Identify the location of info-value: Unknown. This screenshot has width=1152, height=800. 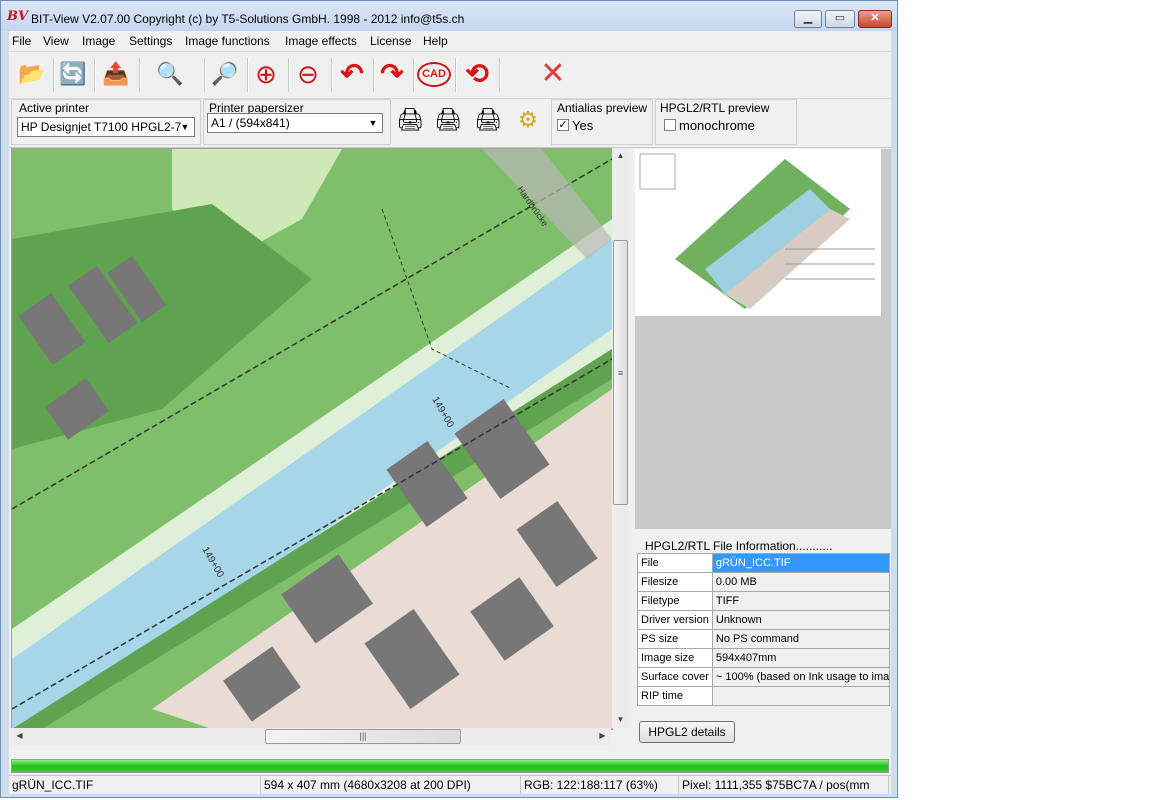
(800, 620).